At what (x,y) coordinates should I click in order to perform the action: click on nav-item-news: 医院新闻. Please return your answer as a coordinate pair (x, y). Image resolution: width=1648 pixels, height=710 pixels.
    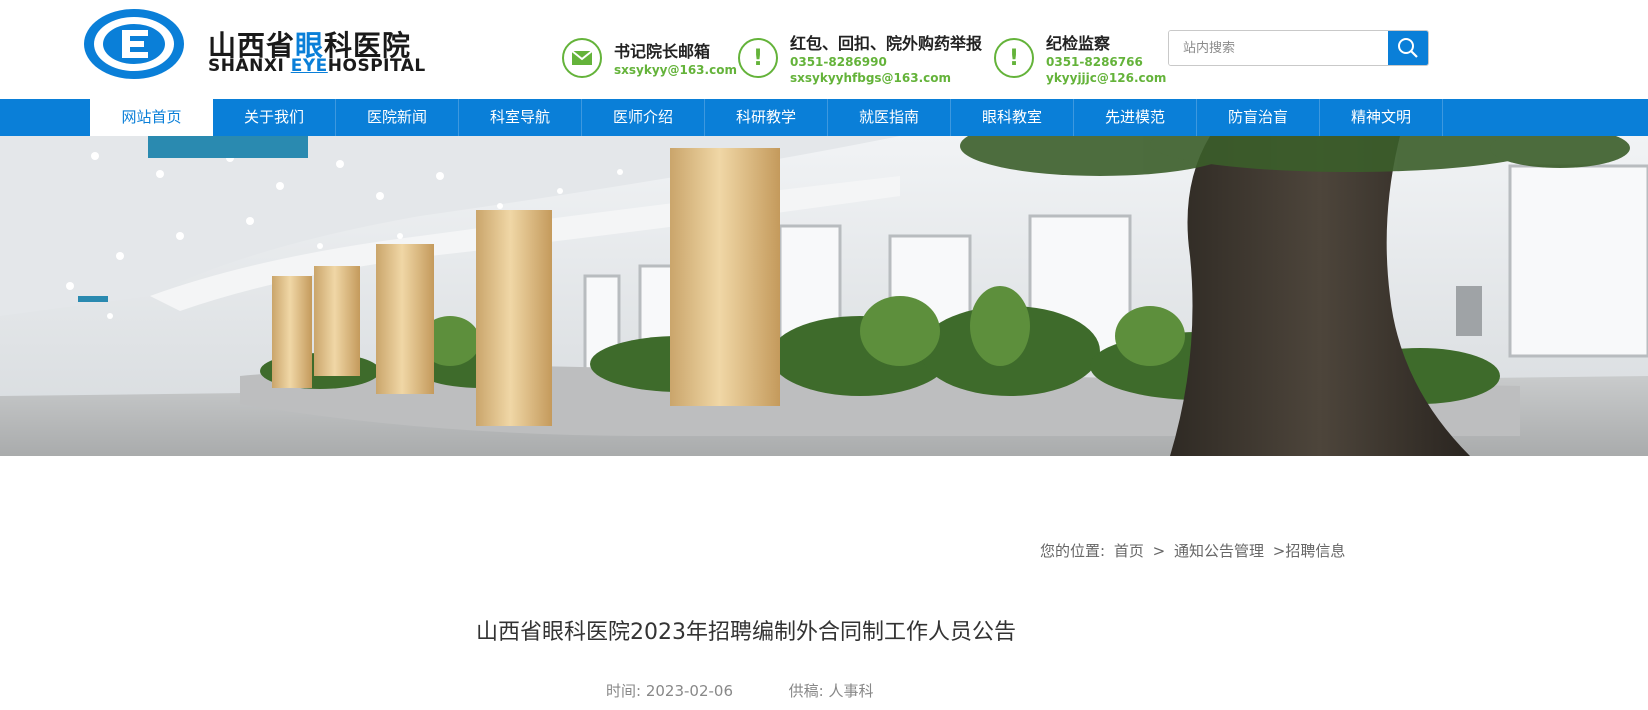
    Looking at the image, I should click on (397, 117).